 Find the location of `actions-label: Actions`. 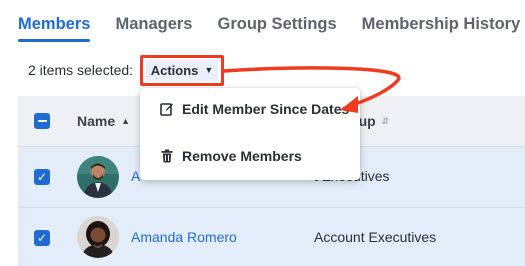

actions-label: Actions is located at coordinates (174, 70).